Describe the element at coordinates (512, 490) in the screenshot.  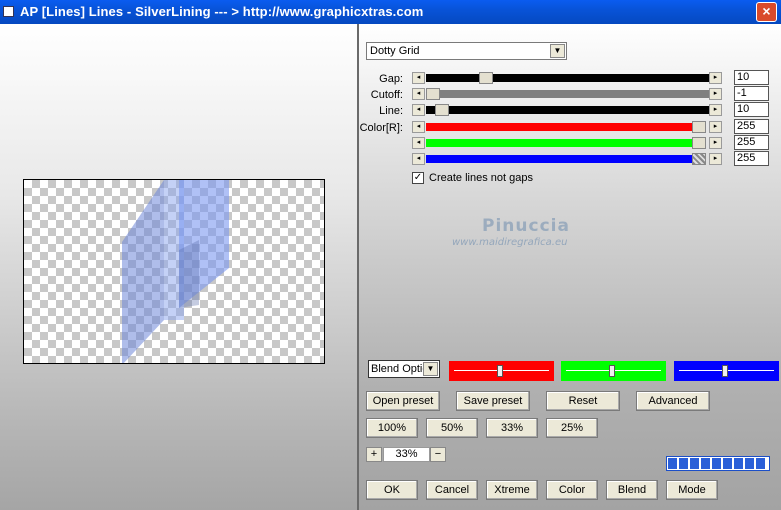
I see `xtreme-button: Xtreme` at that location.